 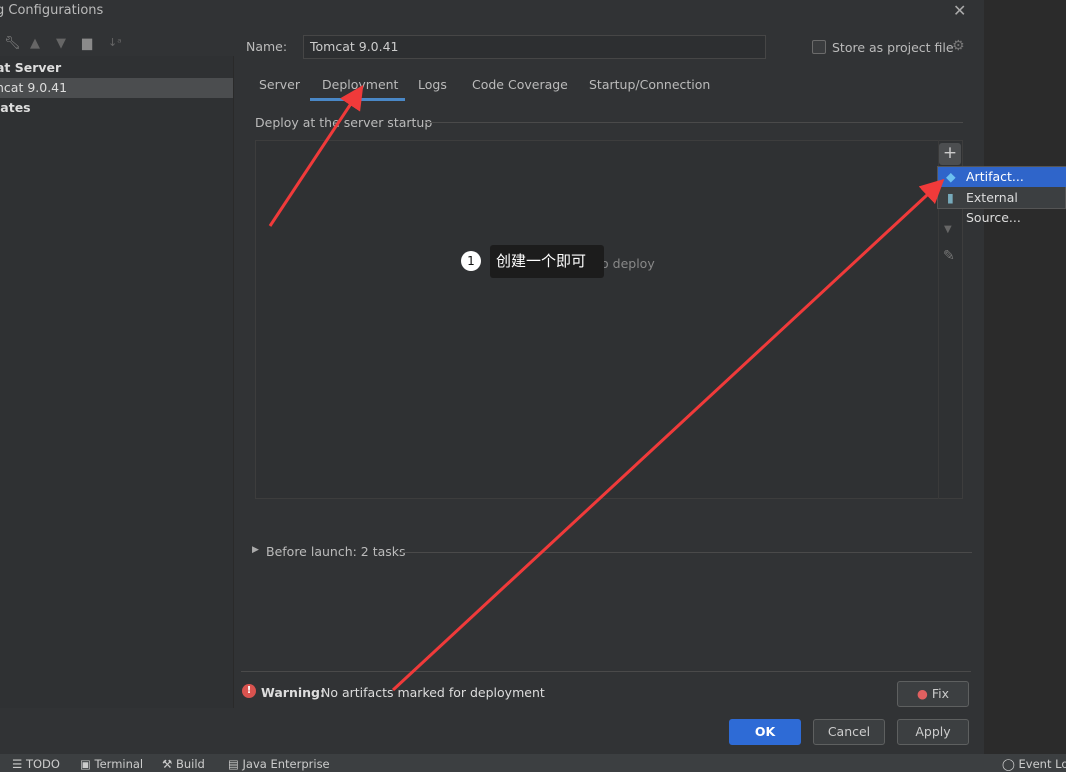 I want to click on tree-item-templates: lates, so click(x=15, y=107).